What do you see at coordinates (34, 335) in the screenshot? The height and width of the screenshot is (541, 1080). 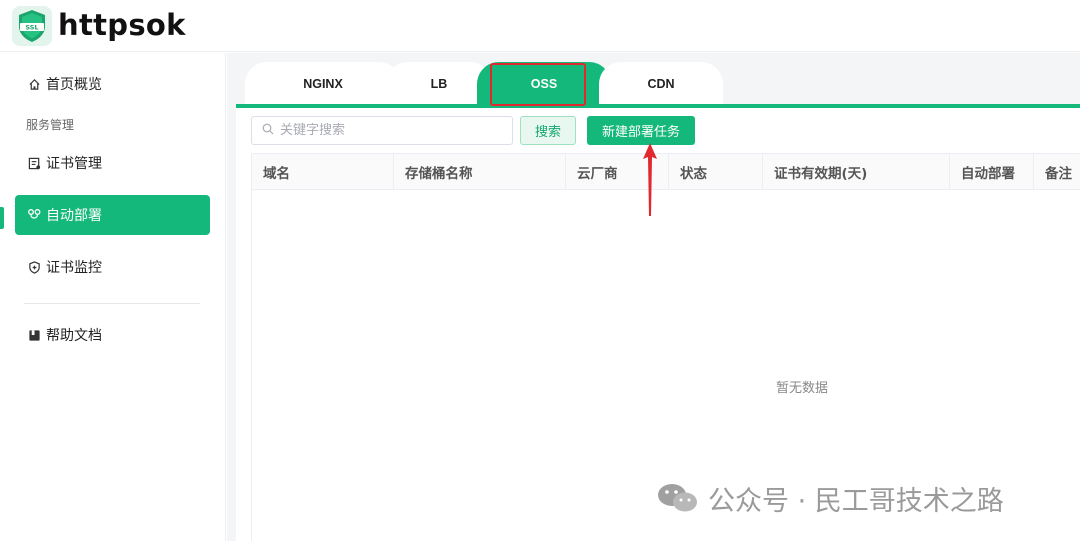 I see `book-icon` at bounding box center [34, 335].